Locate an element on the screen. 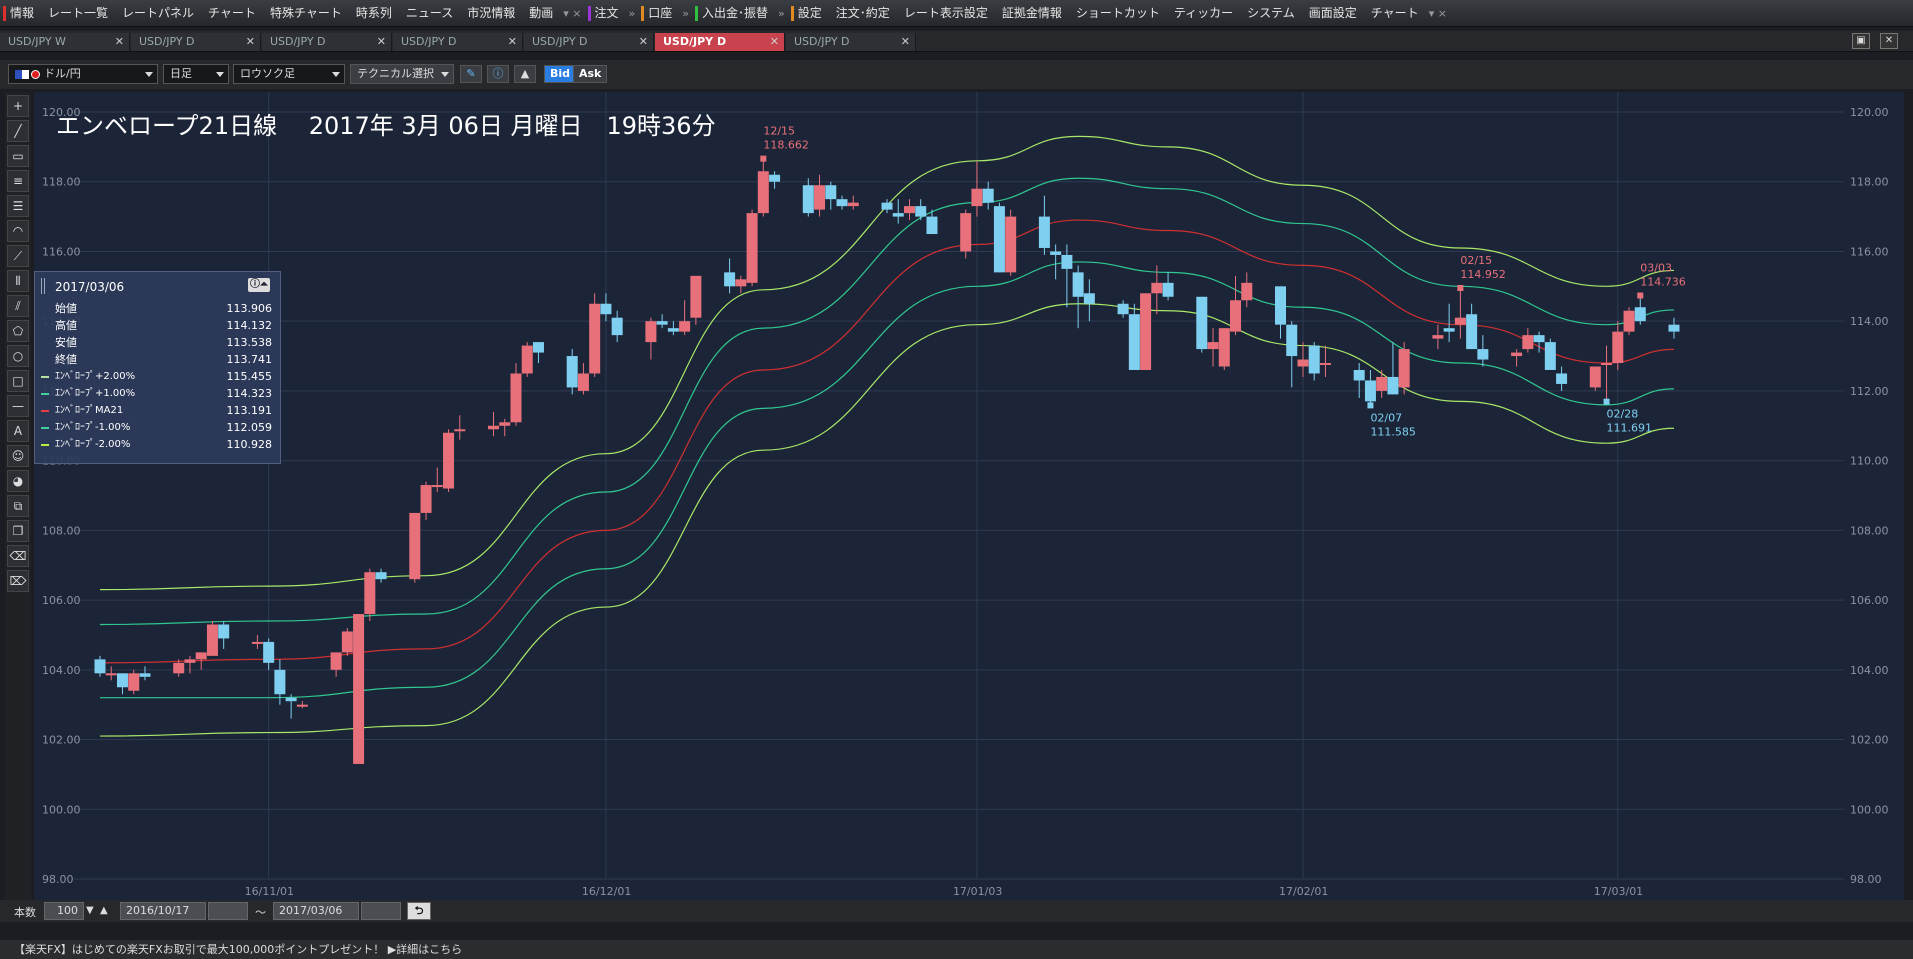 Image resolution: width=1913 pixels, height=959 pixels. to-time-input is located at coordinates (381, 911).